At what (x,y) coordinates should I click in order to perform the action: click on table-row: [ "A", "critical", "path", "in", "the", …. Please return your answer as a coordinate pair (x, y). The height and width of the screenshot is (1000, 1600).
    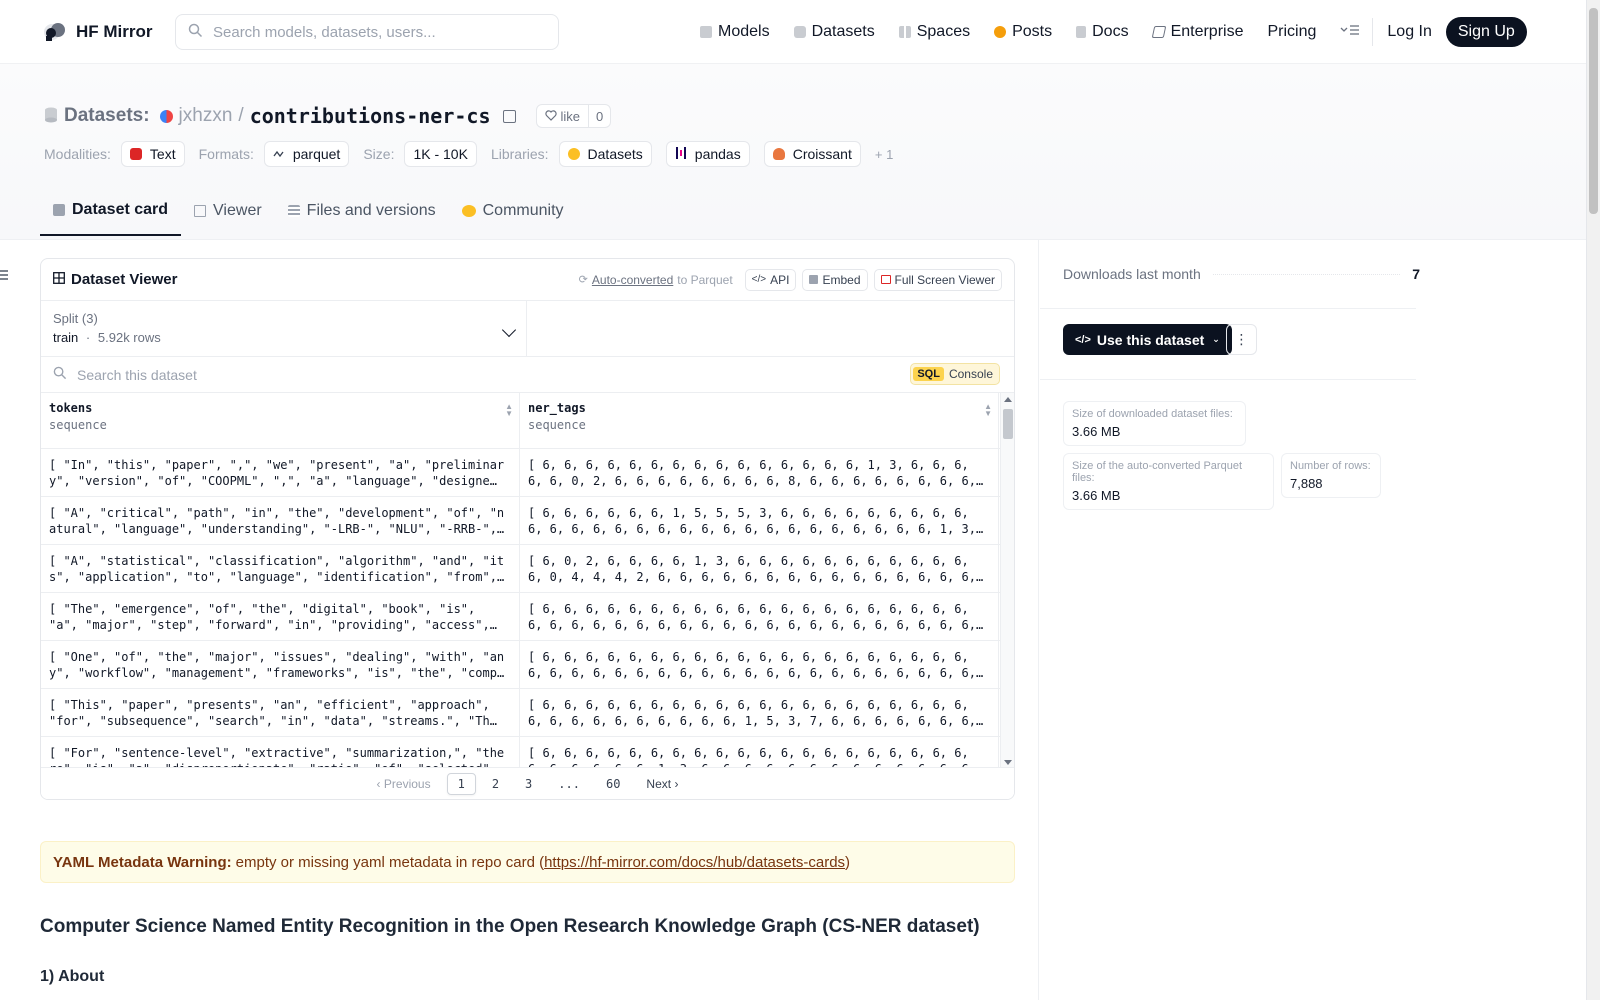
    Looking at the image, I should click on (527, 521).